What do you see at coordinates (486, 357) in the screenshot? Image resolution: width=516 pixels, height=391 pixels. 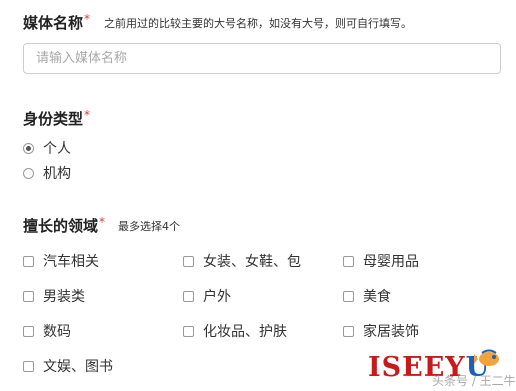 I see `watermark-fish-icon` at bounding box center [486, 357].